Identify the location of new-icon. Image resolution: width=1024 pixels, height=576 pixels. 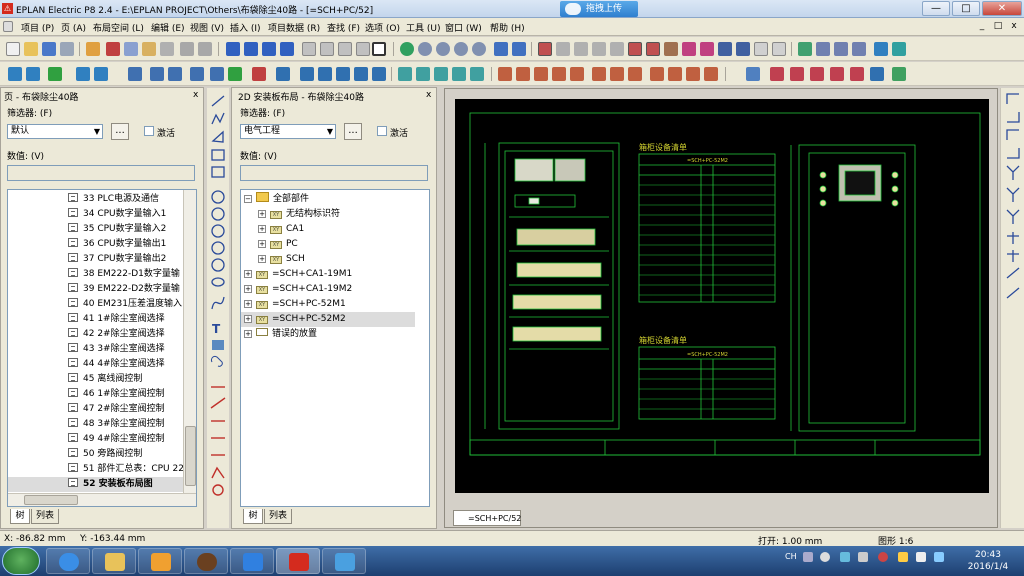
(13, 49).